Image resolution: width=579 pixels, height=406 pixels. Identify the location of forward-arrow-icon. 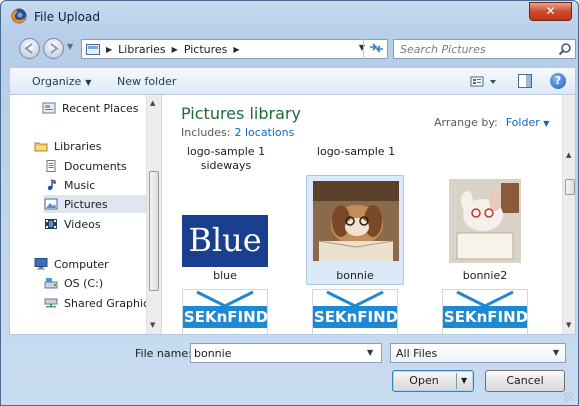
(54, 48).